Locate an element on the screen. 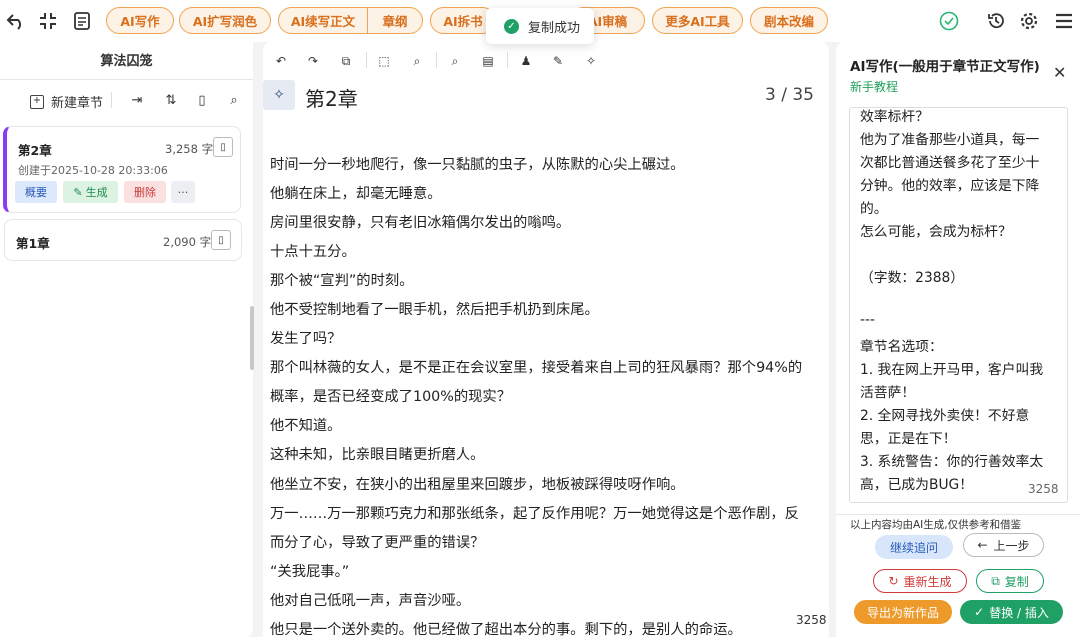 This screenshot has height=637, width=1080. script-adapt-button: 剧本改编 is located at coordinates (789, 20).